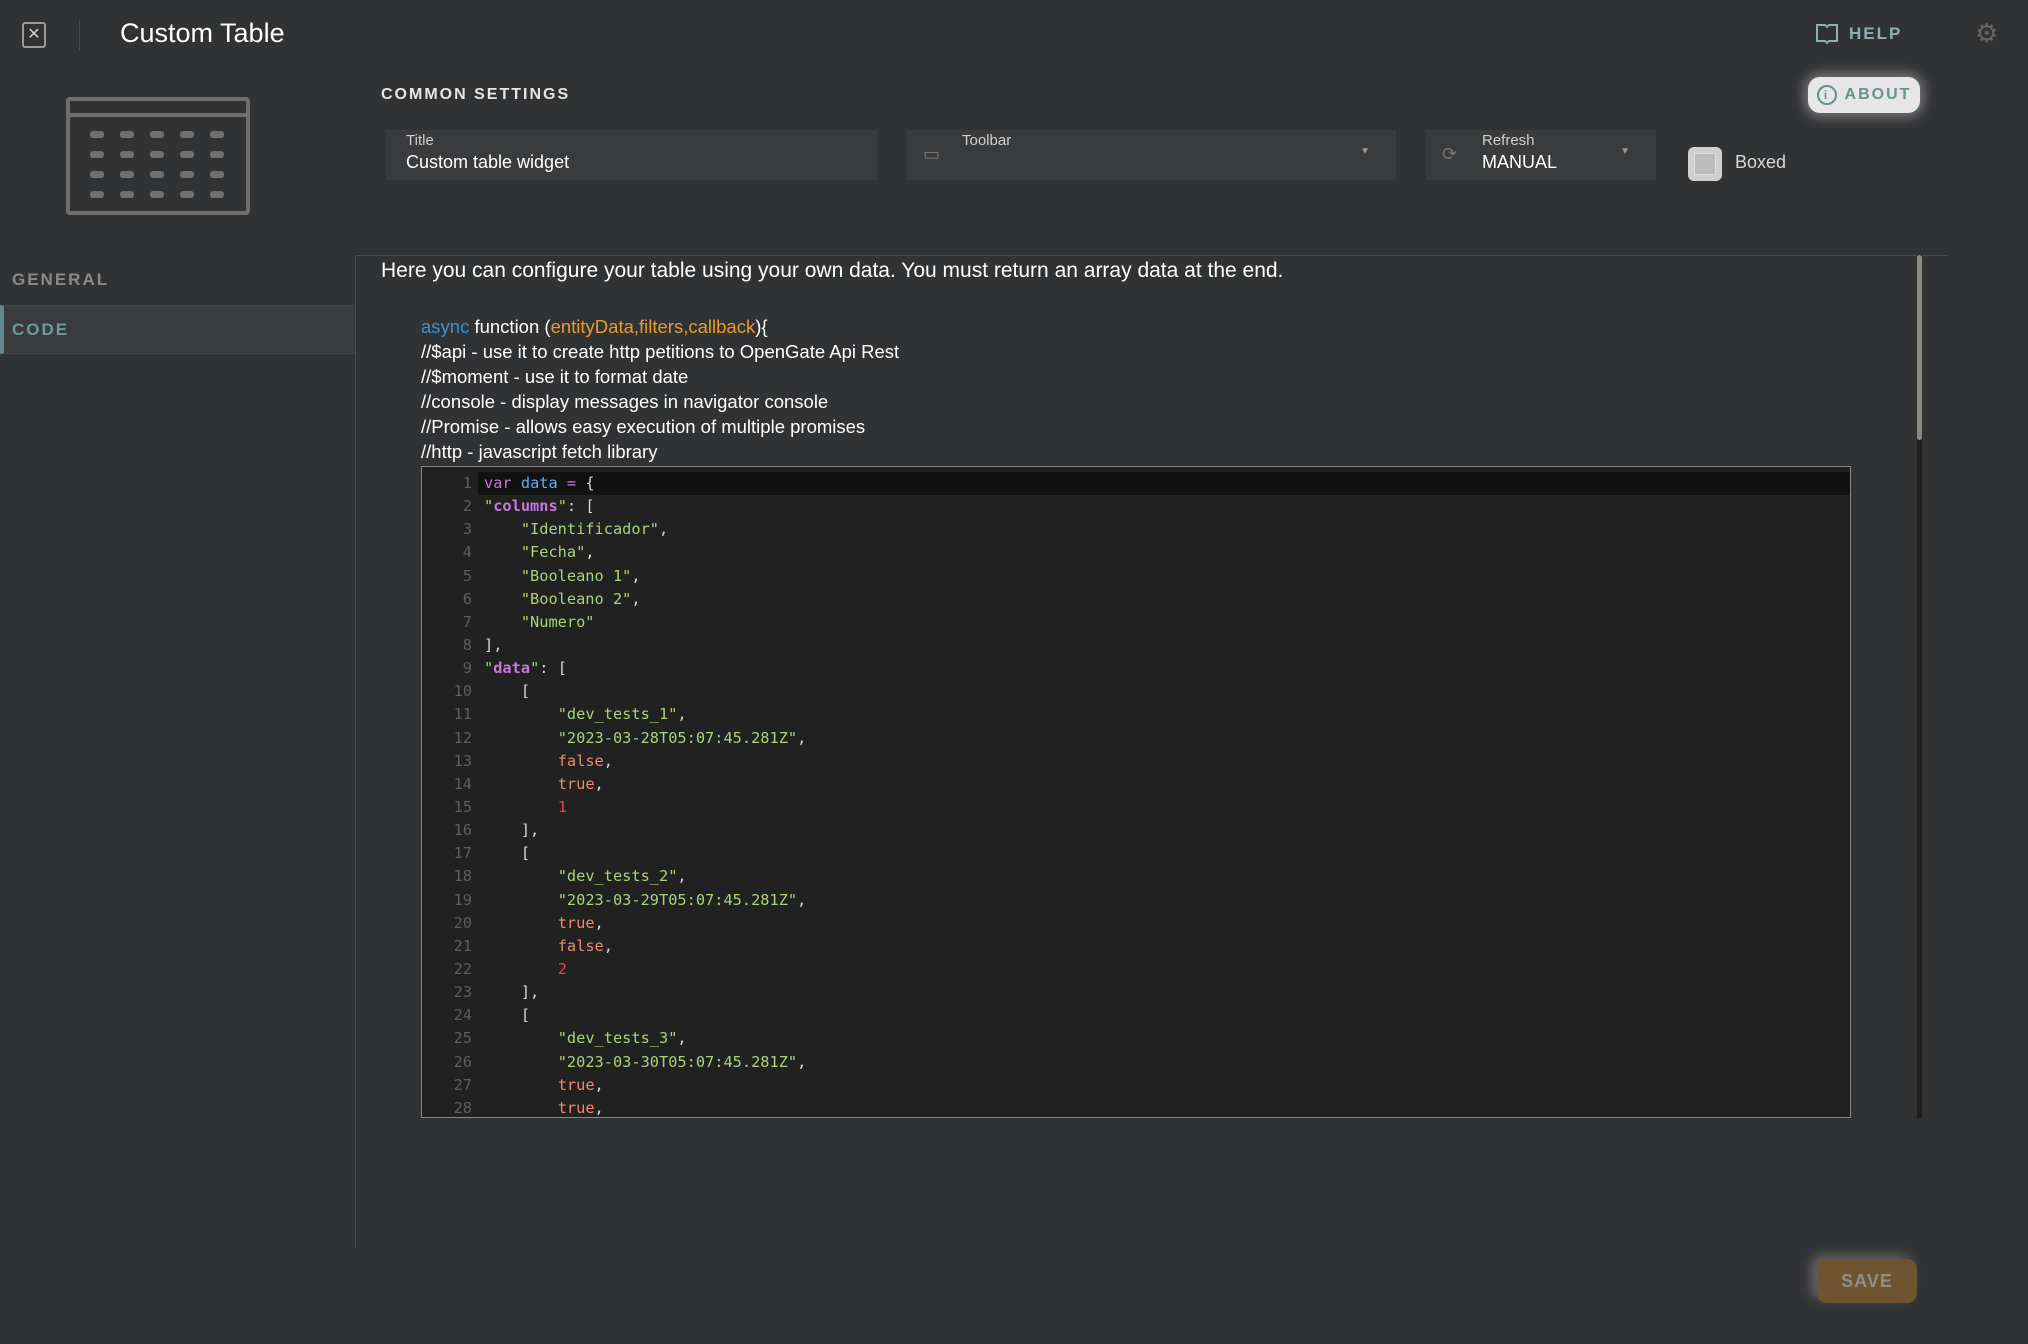 The height and width of the screenshot is (1344, 2028). Describe the element at coordinates (1136, 853) in the screenshot. I see `code-line: 17 [` at that location.